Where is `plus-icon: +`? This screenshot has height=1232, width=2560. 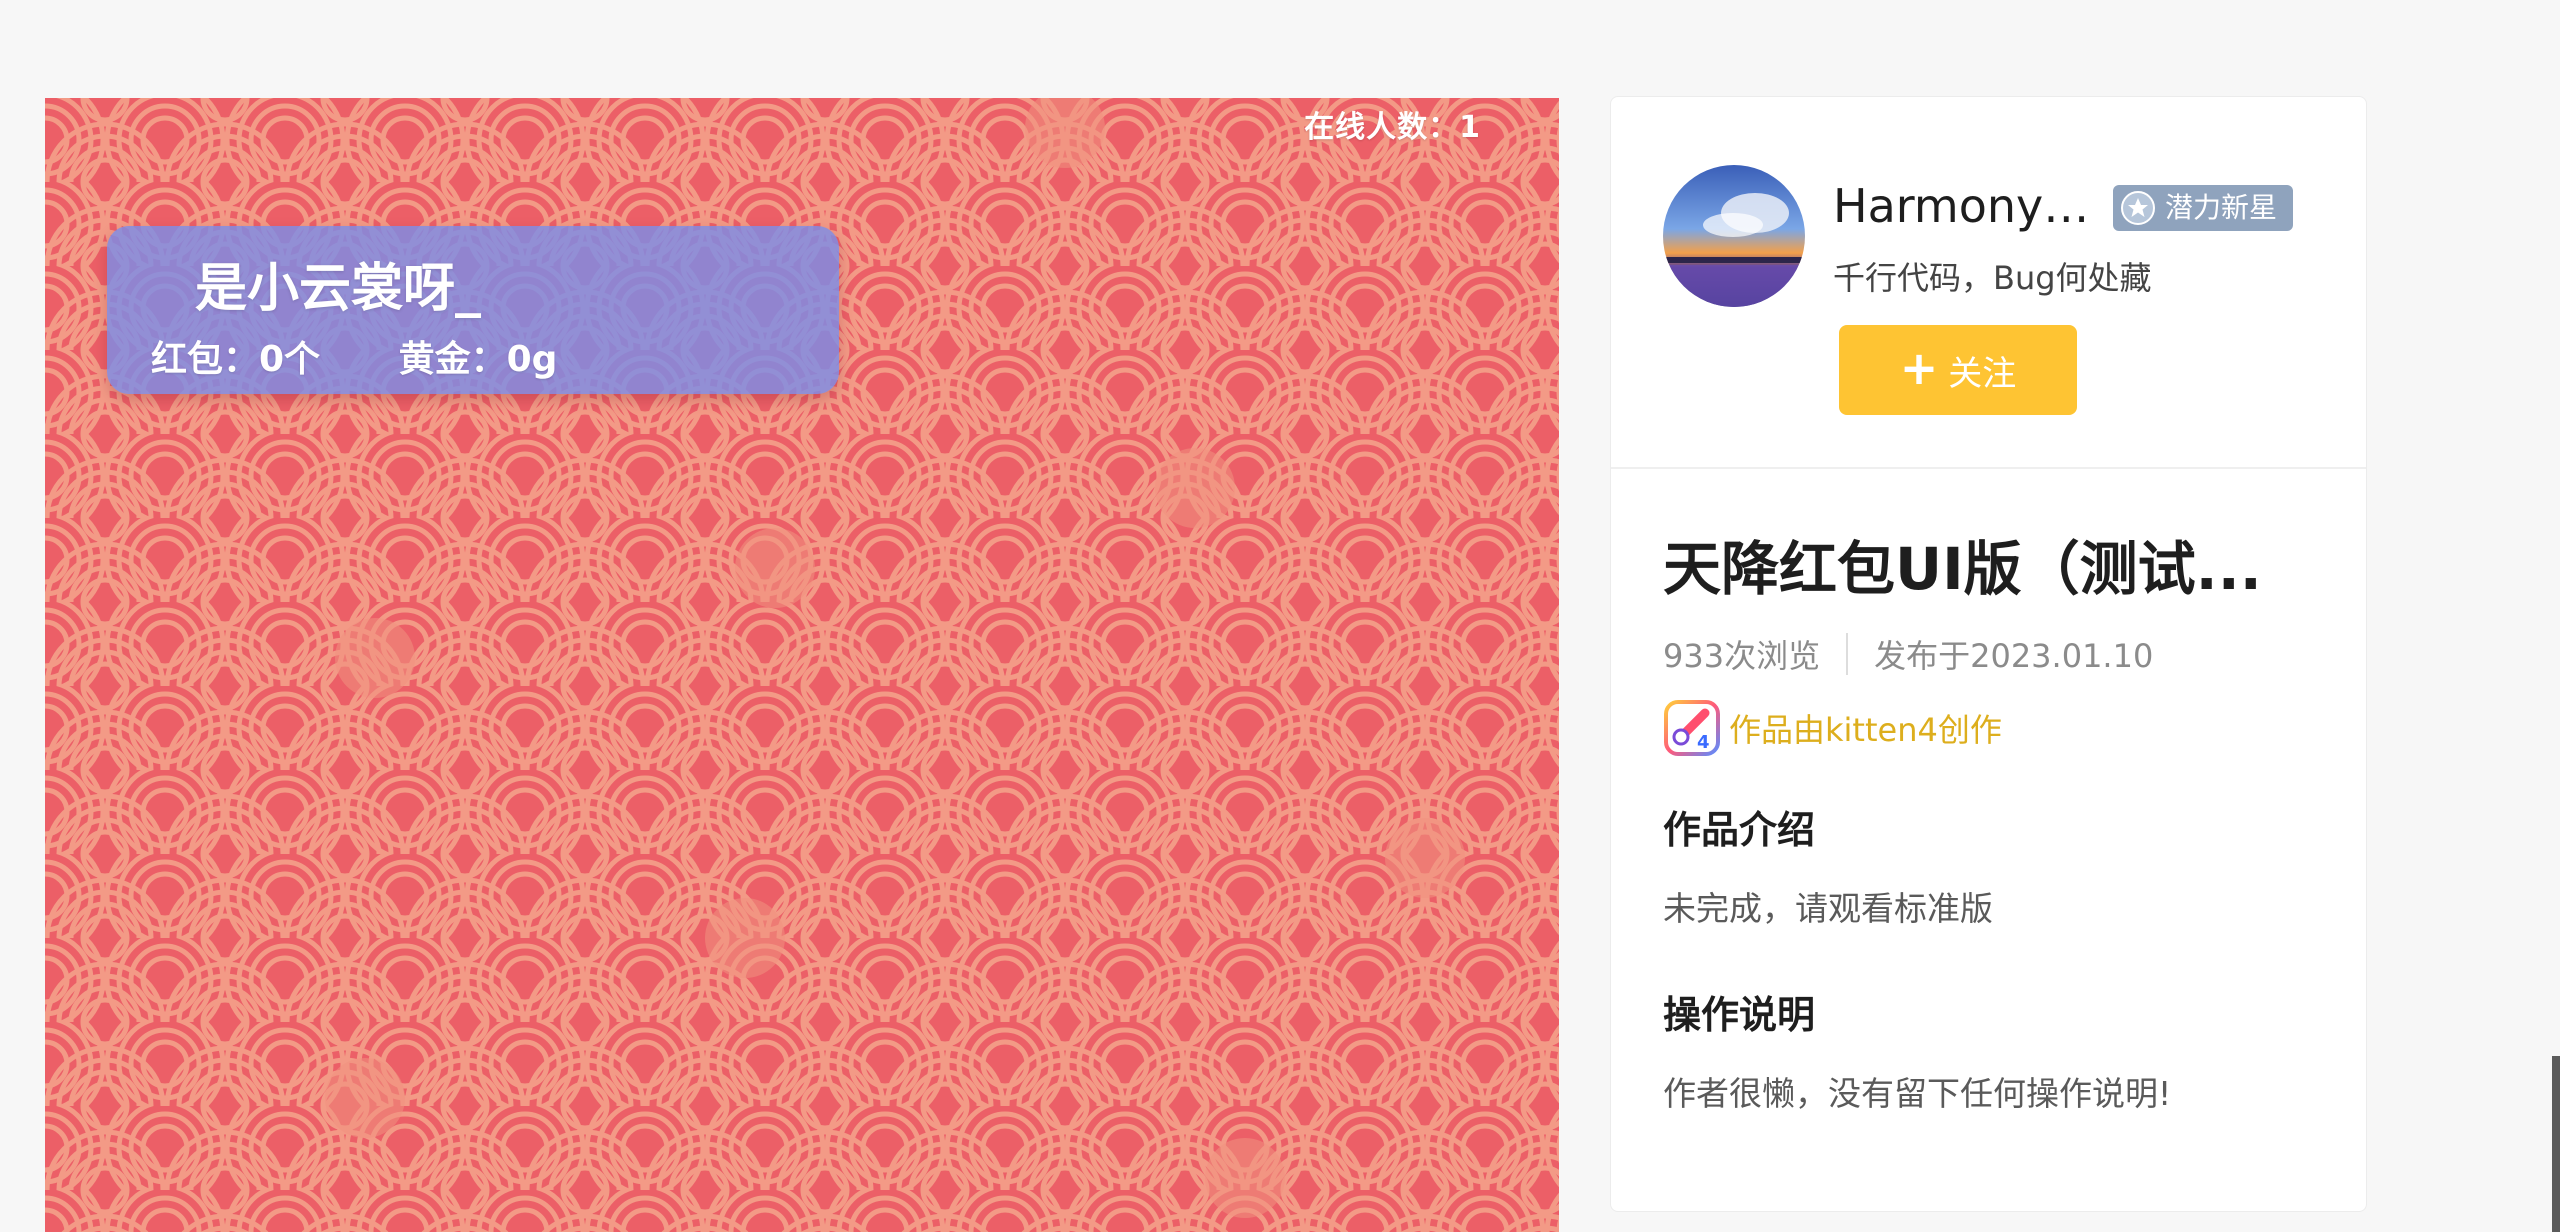
plus-icon: + is located at coordinates (1919, 368).